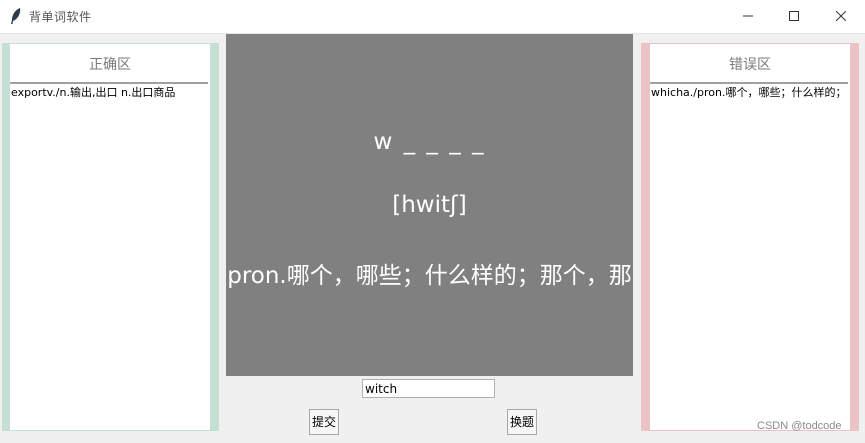 The height and width of the screenshot is (443, 865). What do you see at coordinates (749, 83) in the screenshot?
I see `wrong-panel-divider` at bounding box center [749, 83].